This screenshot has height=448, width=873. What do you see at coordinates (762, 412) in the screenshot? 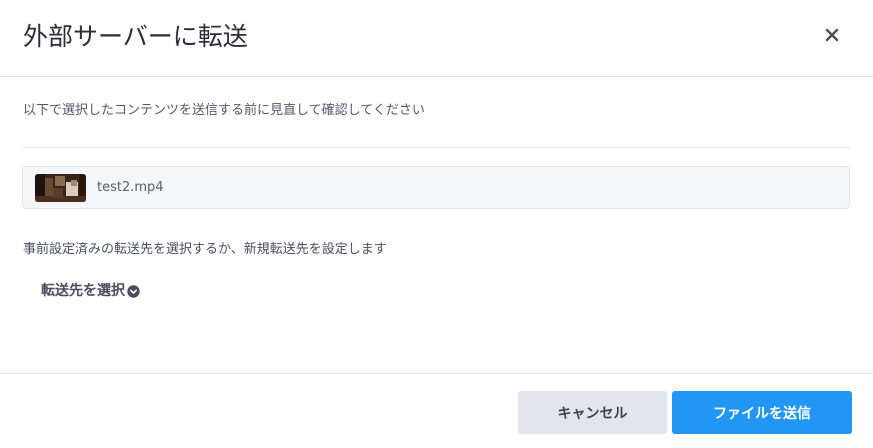
I see `send-file-button: ファイルを送信` at bounding box center [762, 412].